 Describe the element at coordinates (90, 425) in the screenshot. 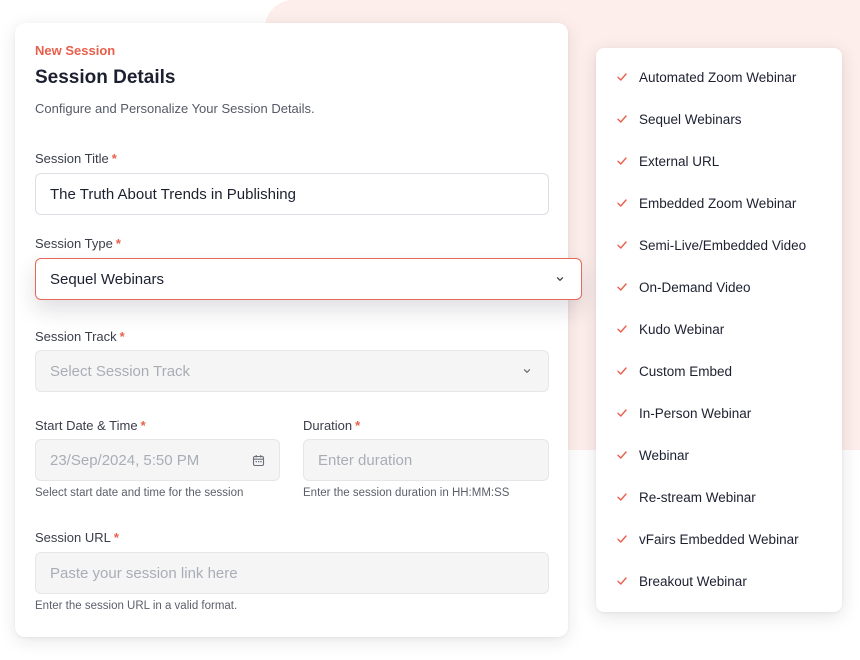

I see `start-datetime-label: Start Date & Time *` at that location.